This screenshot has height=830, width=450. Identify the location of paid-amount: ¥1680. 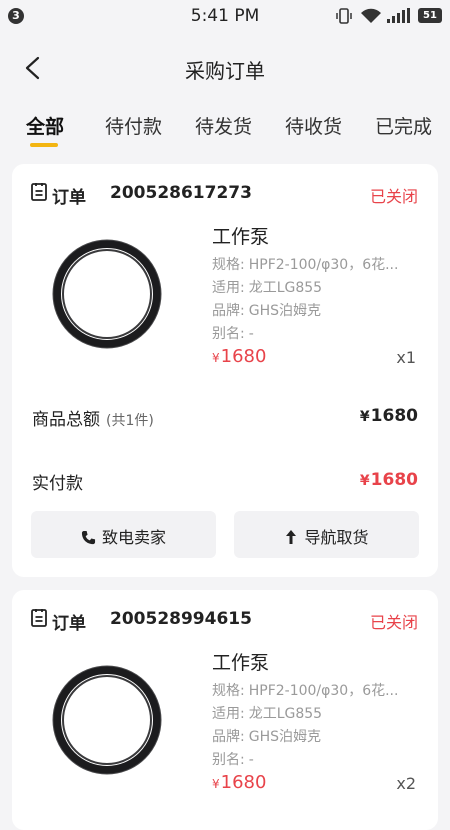
(388, 480).